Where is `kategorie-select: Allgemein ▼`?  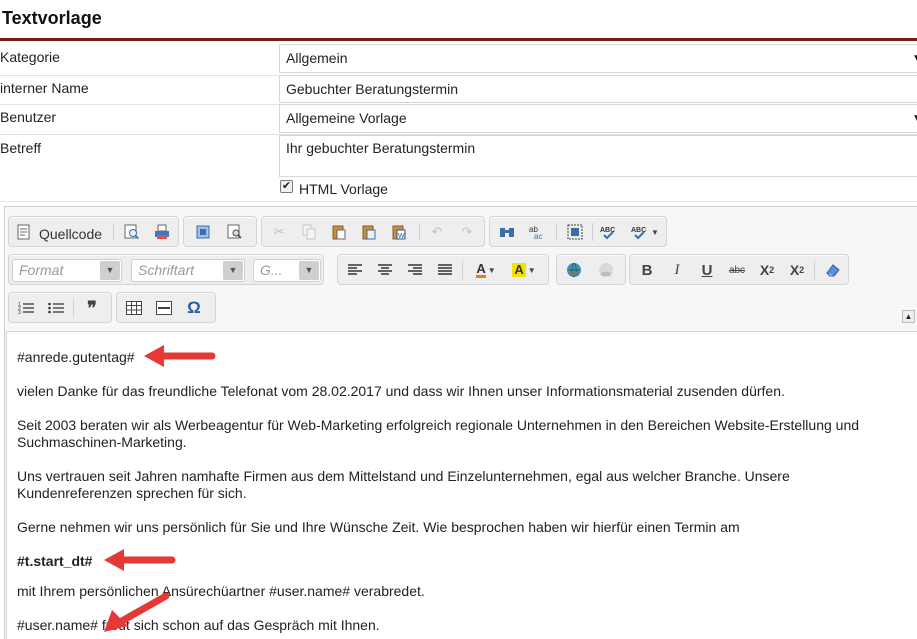
kategorie-select: Allgemein ▼ is located at coordinates (598, 58).